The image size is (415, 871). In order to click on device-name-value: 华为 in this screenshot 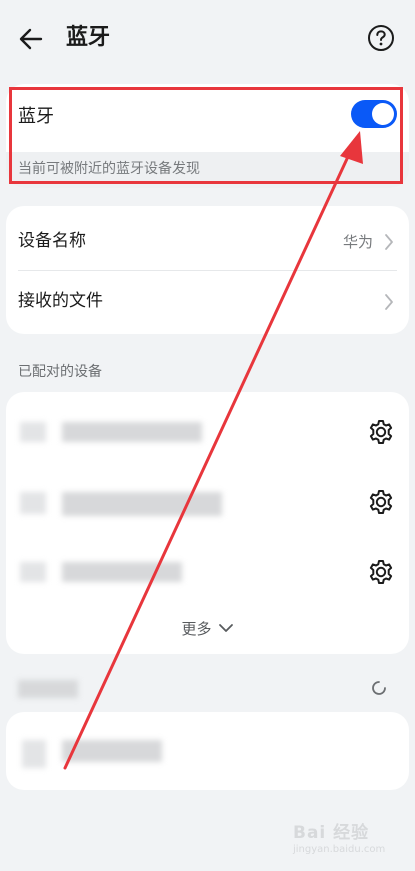, I will do `click(357, 242)`.